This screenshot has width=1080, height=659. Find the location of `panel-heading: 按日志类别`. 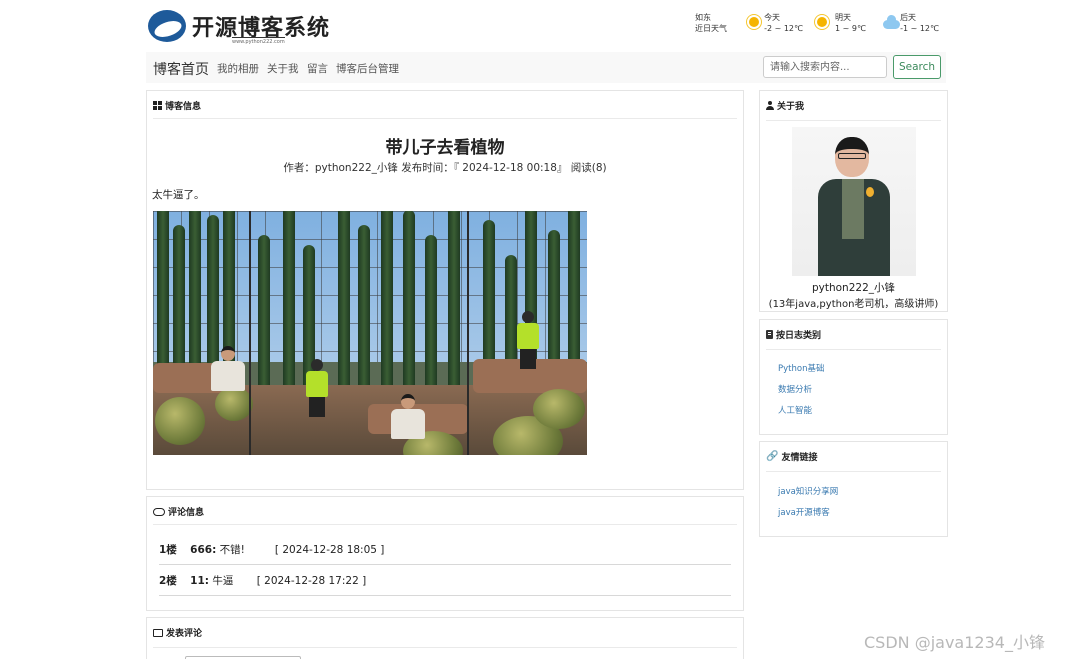

panel-heading: 按日志类别 is located at coordinates (793, 334).